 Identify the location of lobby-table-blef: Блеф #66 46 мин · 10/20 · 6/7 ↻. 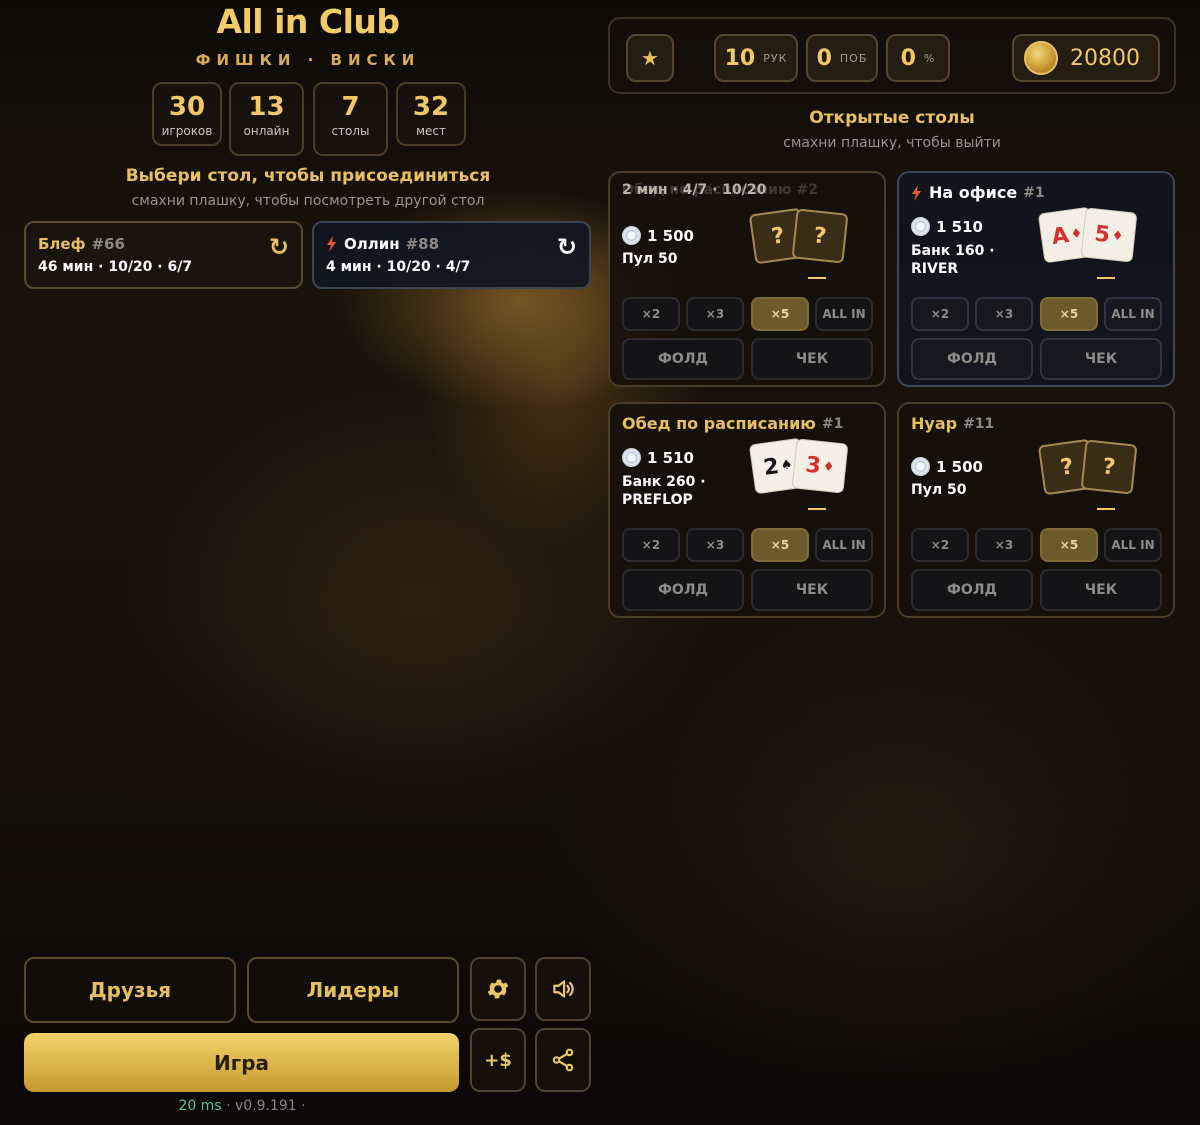
(163, 255).